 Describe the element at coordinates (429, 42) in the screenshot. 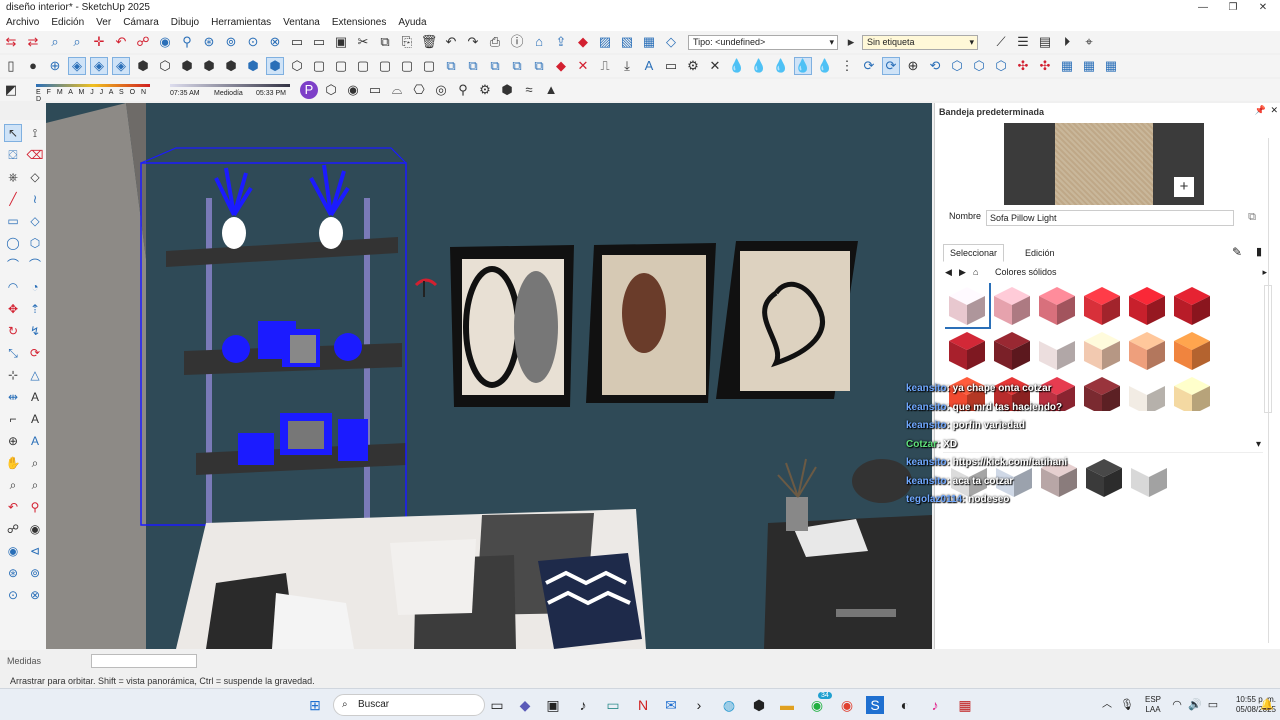

I see `erase-icon: 🗑` at that location.